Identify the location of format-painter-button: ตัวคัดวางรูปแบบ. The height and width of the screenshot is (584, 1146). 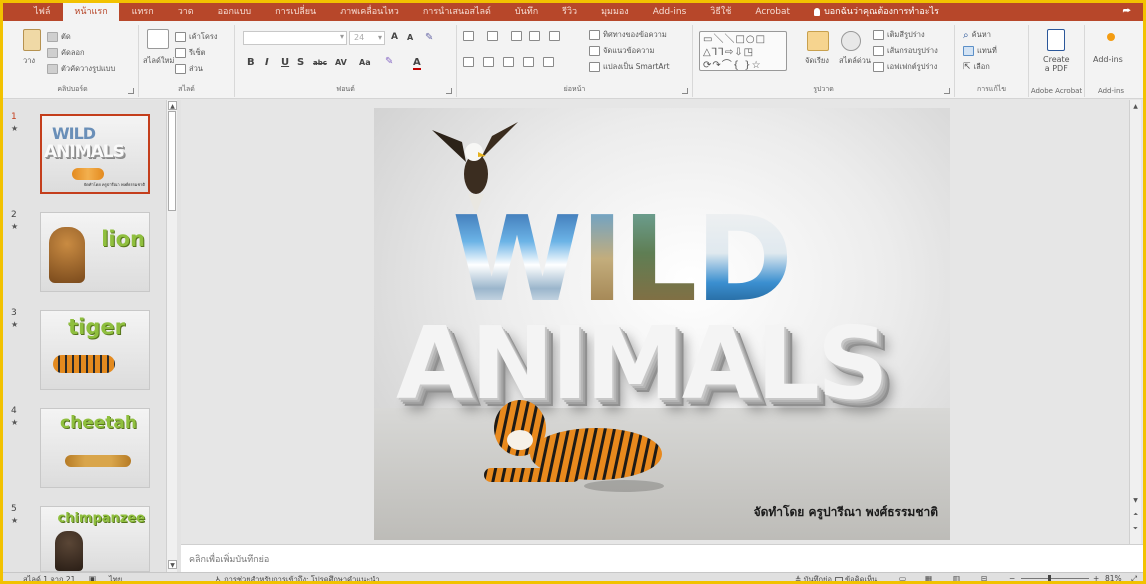
(81, 69).